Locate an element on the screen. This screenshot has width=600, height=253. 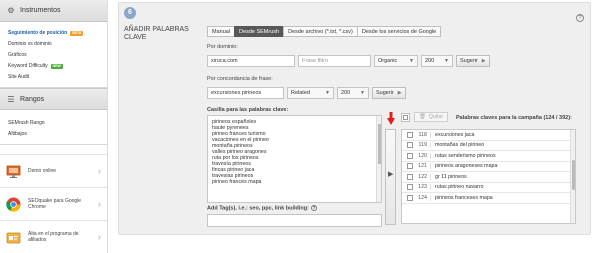
row-keyword: montañas del pirineo is located at coordinates (460, 145).